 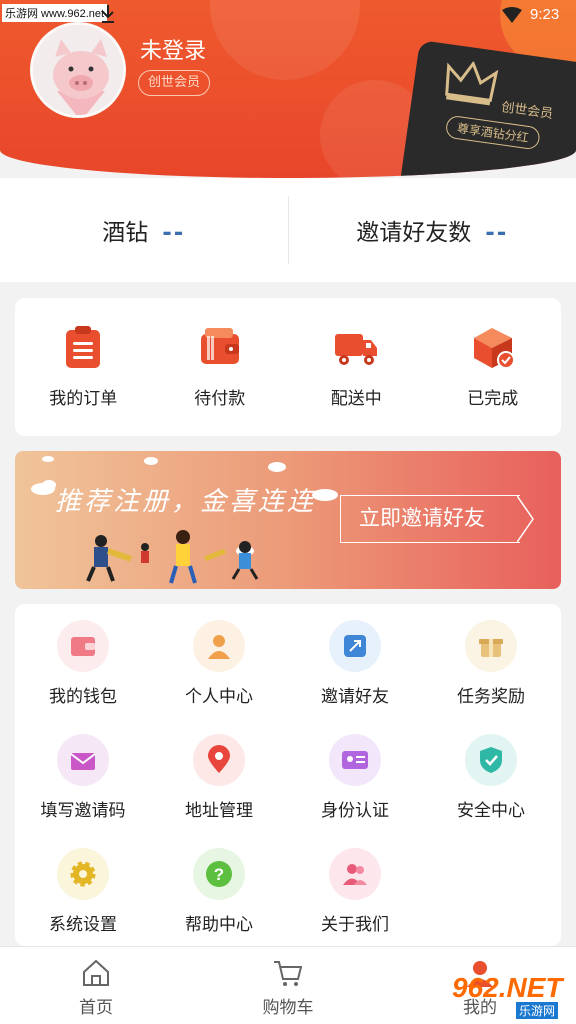 I want to click on order-pending-payment: 待付款, so click(x=220, y=367).